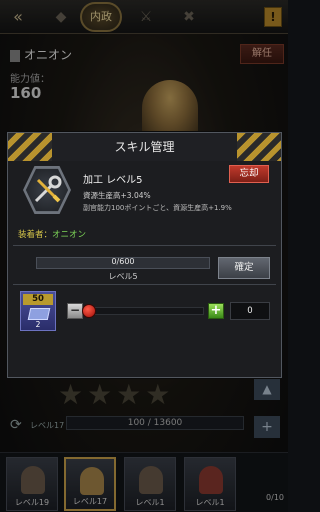 The width and height of the screenshot is (320, 512). I want to click on skill-name: 加工 レベル5, so click(113, 180).